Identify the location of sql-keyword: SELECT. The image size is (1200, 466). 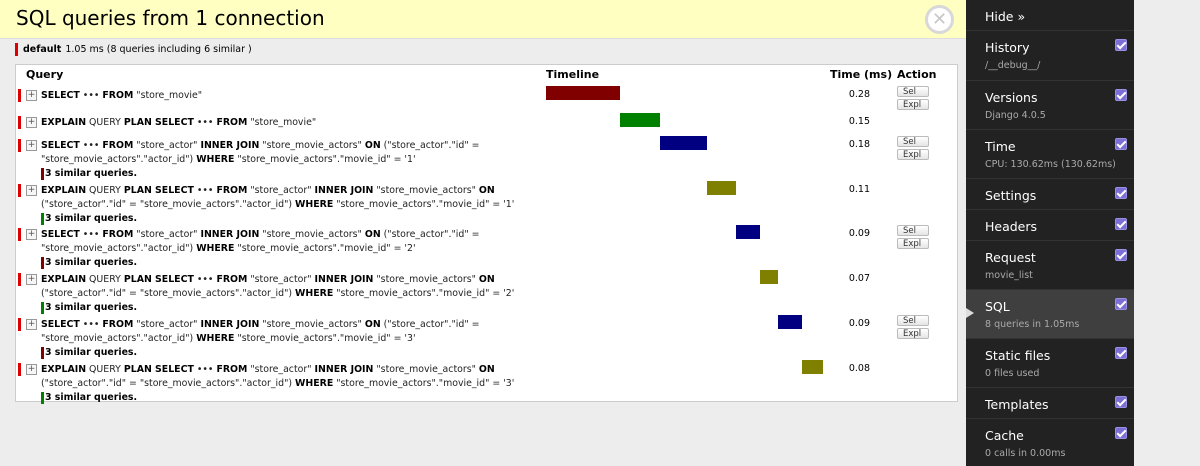
(60, 234).